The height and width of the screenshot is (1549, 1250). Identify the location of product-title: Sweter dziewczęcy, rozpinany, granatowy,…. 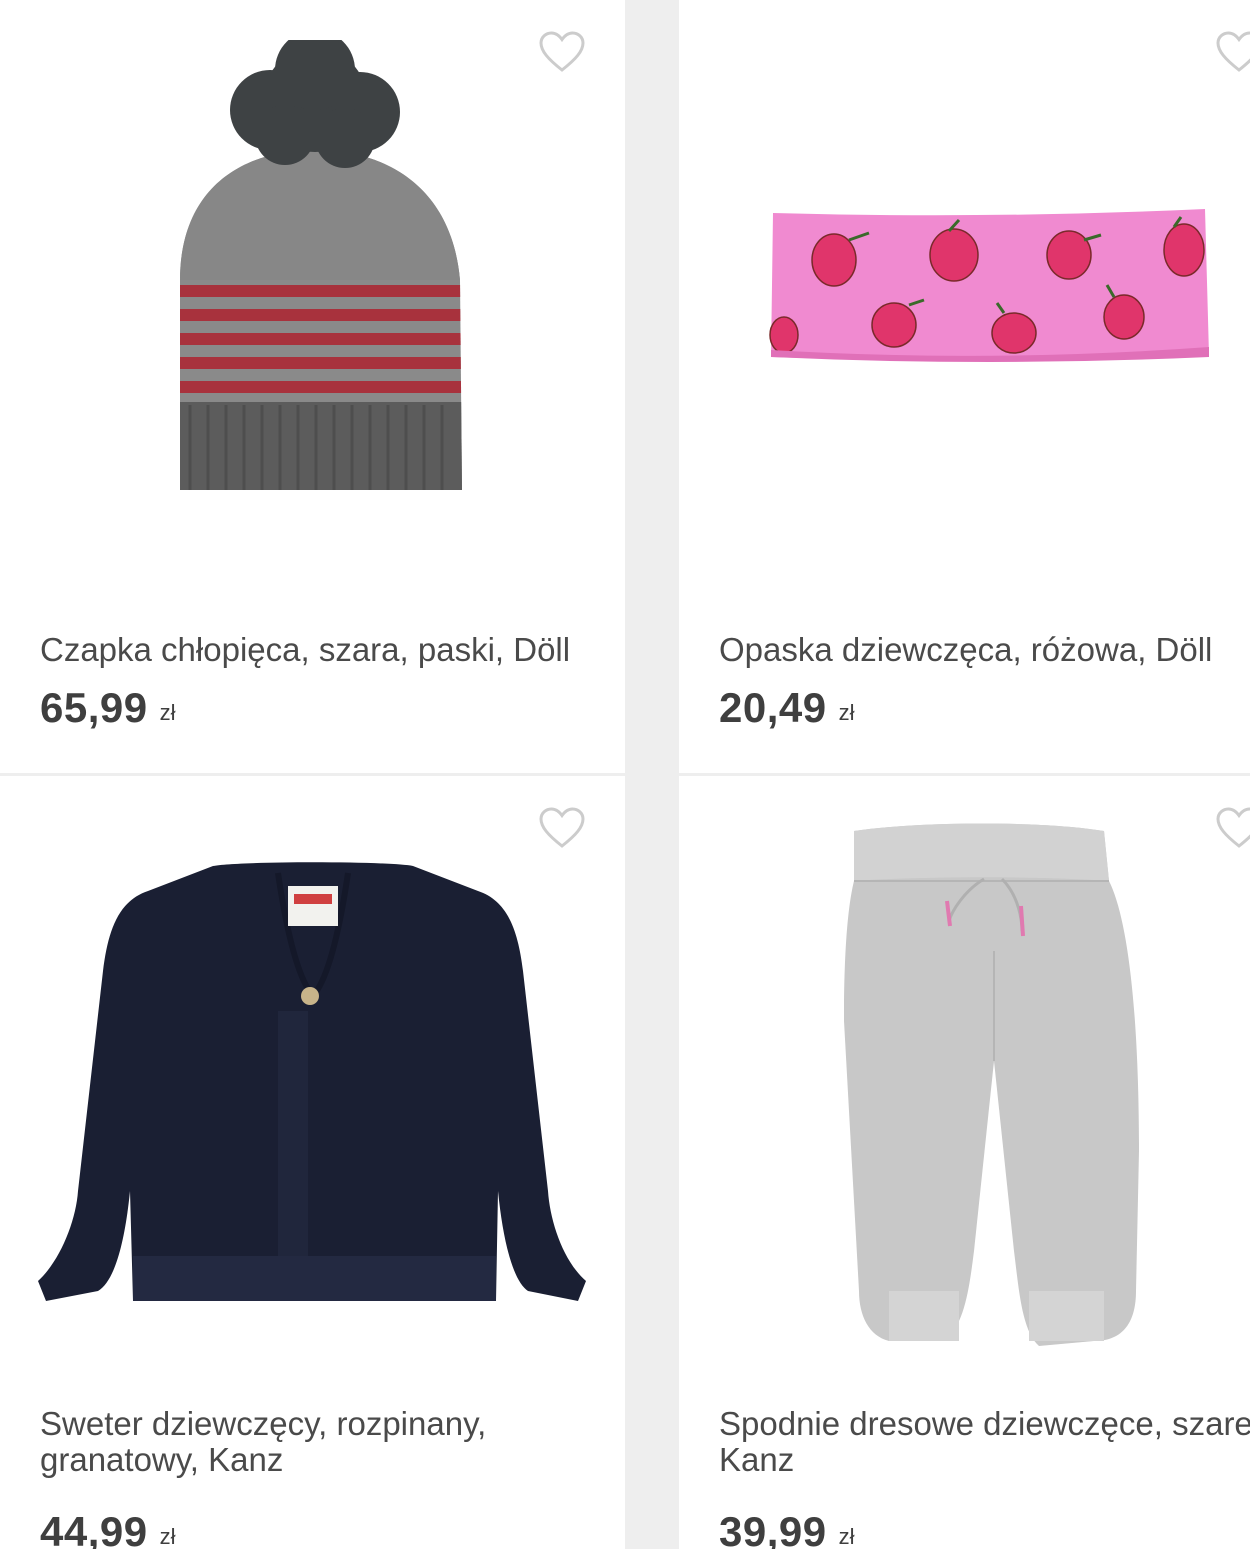
(320, 1442).